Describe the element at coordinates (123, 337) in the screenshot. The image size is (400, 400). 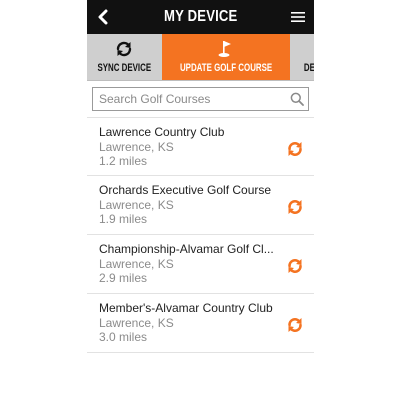
I see `course-distance: 3.0 miles` at that location.